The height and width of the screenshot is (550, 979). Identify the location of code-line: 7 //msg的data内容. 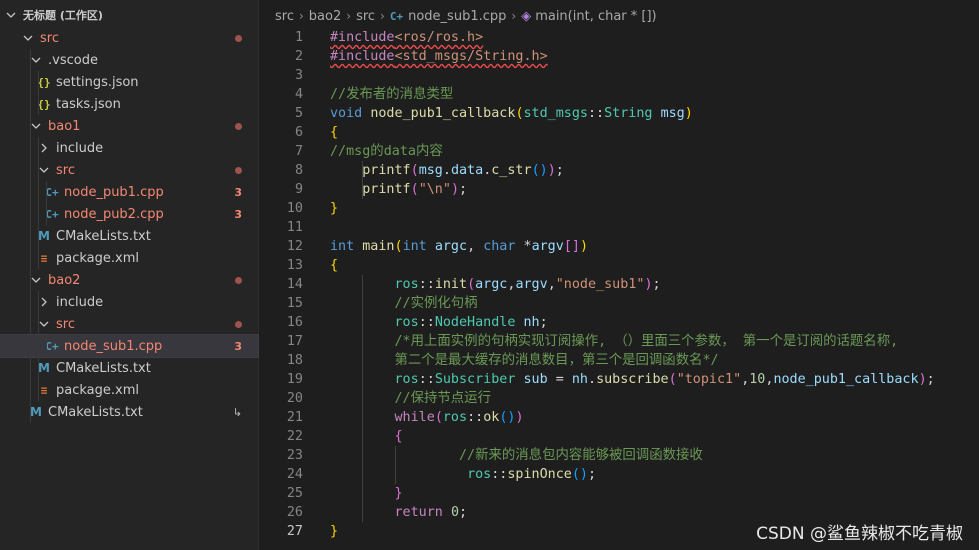
(619, 151).